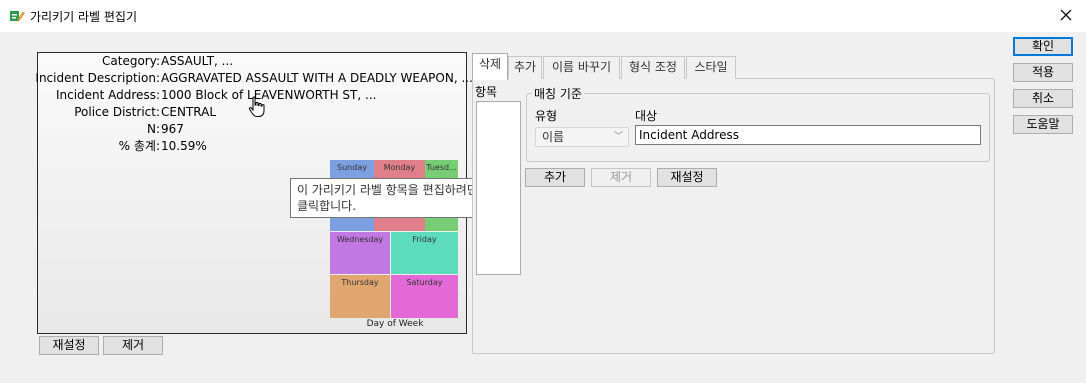  I want to click on title-bar: 가리키기 라벨 편집기, so click(543, 16).